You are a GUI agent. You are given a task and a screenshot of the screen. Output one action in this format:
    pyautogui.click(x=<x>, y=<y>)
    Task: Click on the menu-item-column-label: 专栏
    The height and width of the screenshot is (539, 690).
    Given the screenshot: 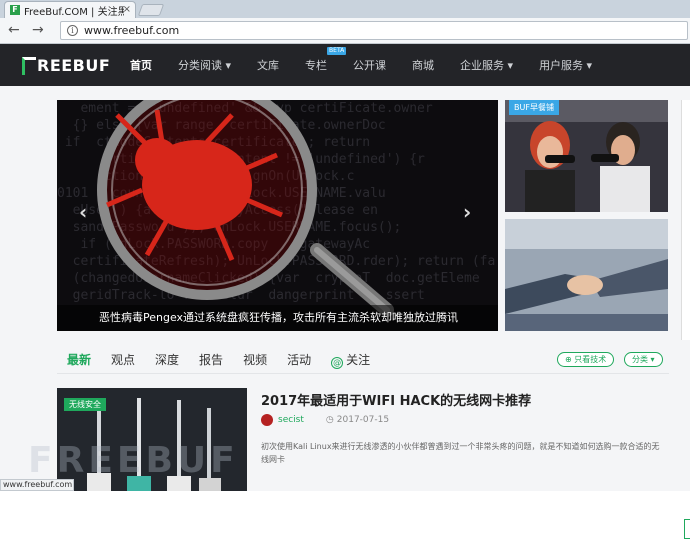 What is the action you would take?
    pyautogui.click(x=316, y=65)
    